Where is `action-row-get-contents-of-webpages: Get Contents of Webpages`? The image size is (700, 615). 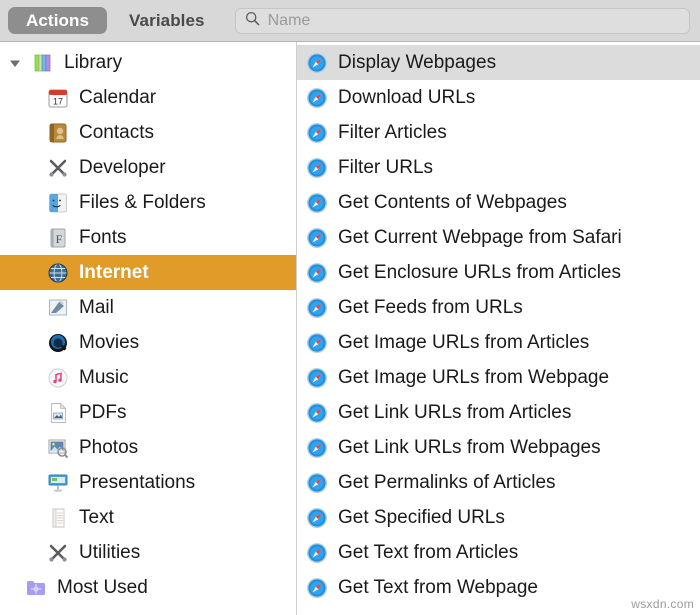
action-row-get-contents-of-webpages: Get Contents of Webpages is located at coordinates (498, 202).